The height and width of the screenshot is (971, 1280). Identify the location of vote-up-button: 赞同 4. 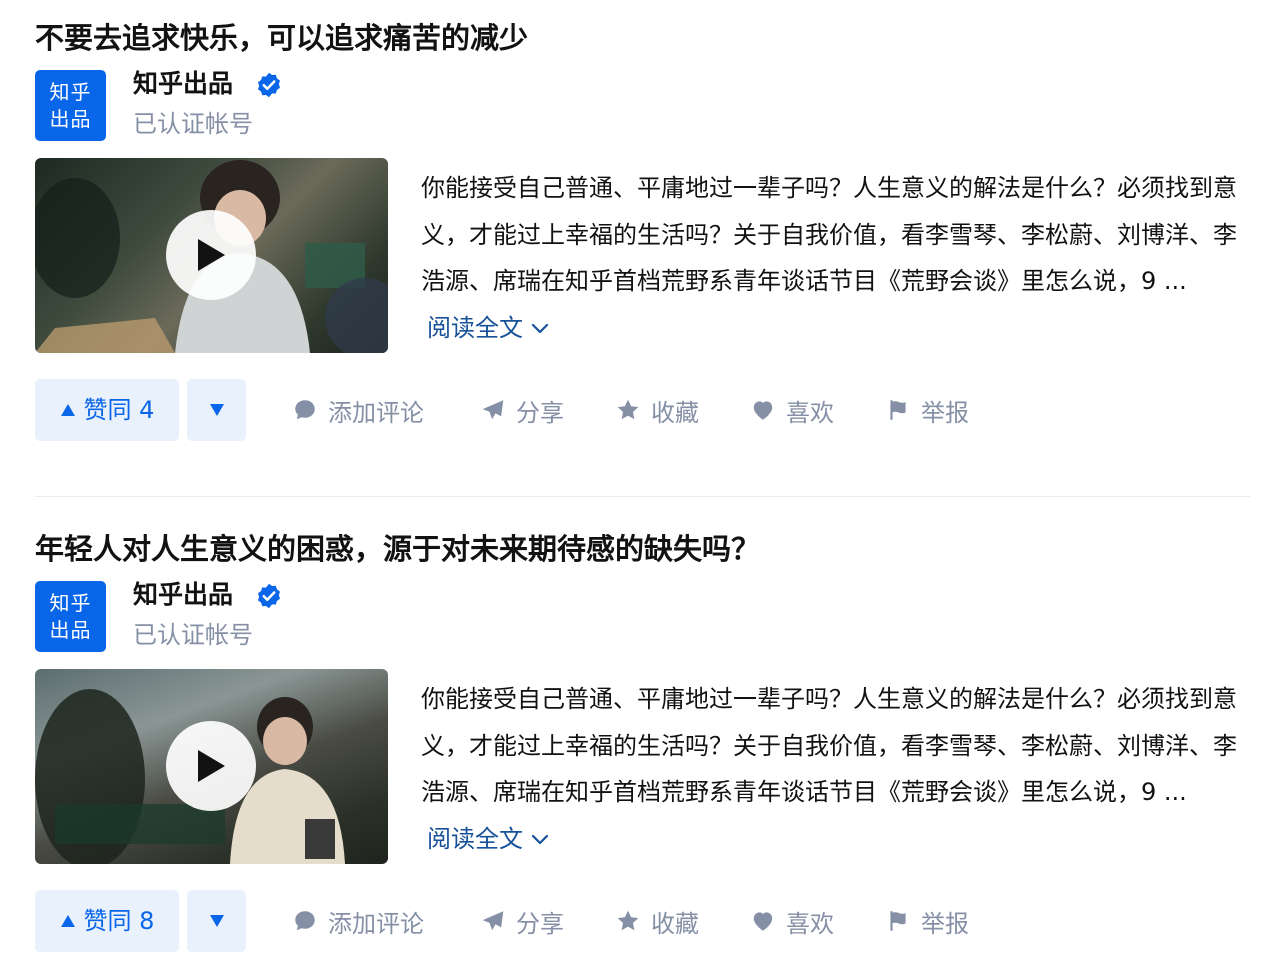
(107, 410).